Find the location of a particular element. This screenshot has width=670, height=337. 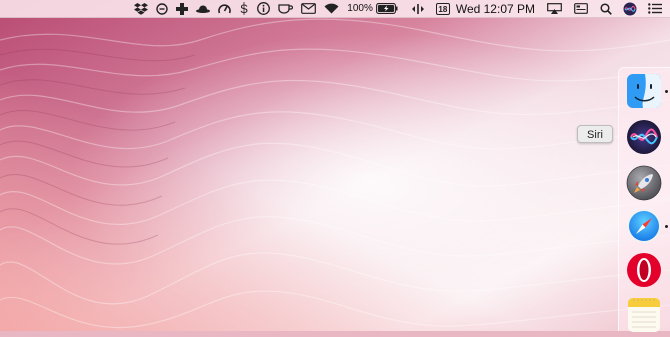

clock: Wed 12:07 PM is located at coordinates (495, 9).